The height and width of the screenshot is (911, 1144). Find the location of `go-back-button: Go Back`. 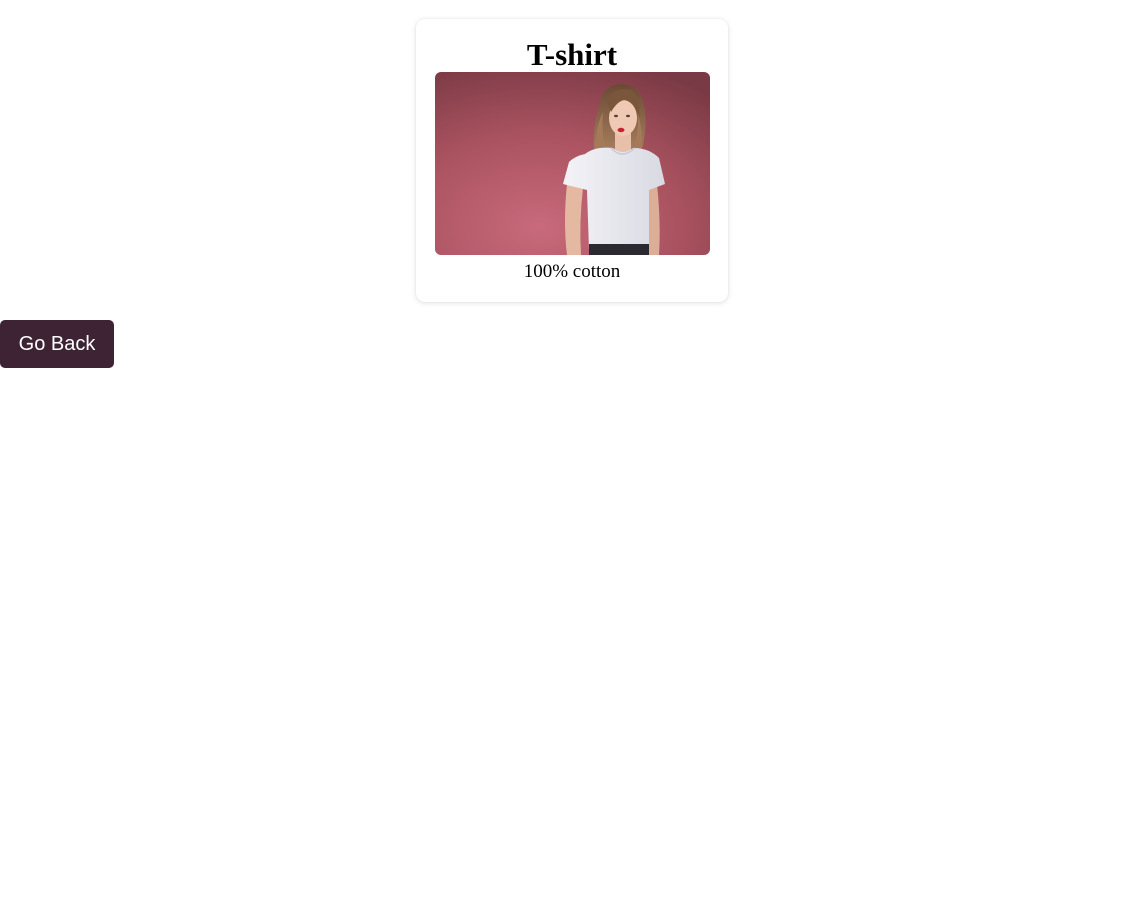

go-back-button: Go Back is located at coordinates (57, 344).